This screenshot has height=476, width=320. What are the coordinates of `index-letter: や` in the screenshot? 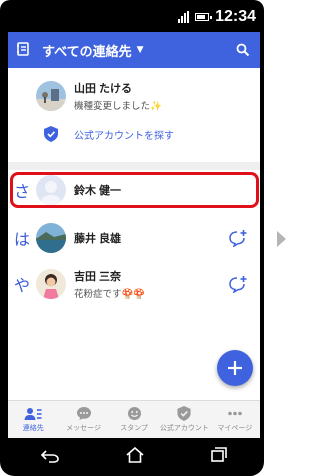 It's located at (21, 286).